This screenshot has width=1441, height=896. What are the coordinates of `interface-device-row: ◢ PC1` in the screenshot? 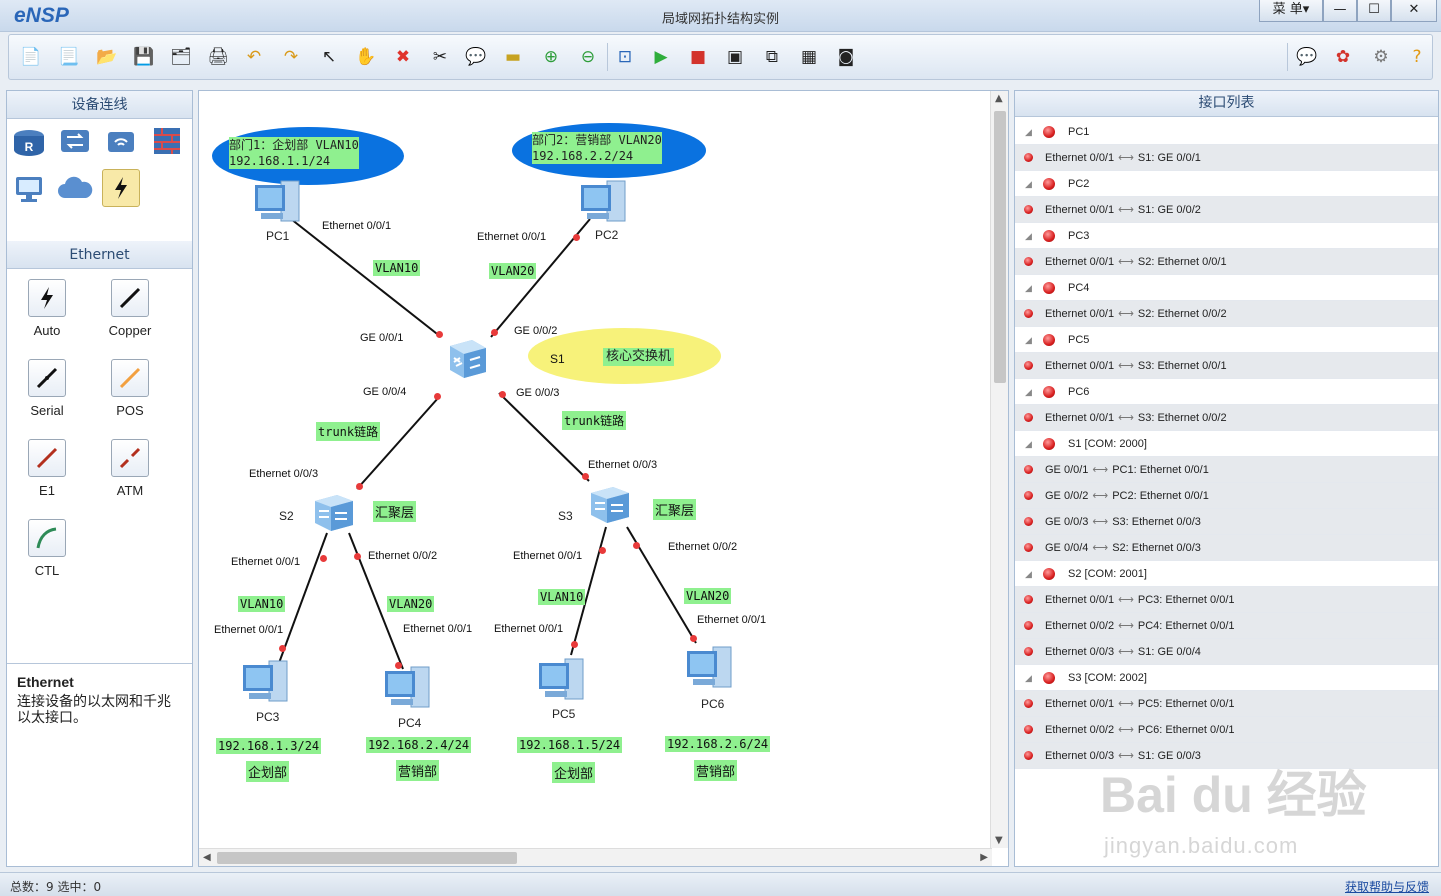 It's located at (1226, 132).